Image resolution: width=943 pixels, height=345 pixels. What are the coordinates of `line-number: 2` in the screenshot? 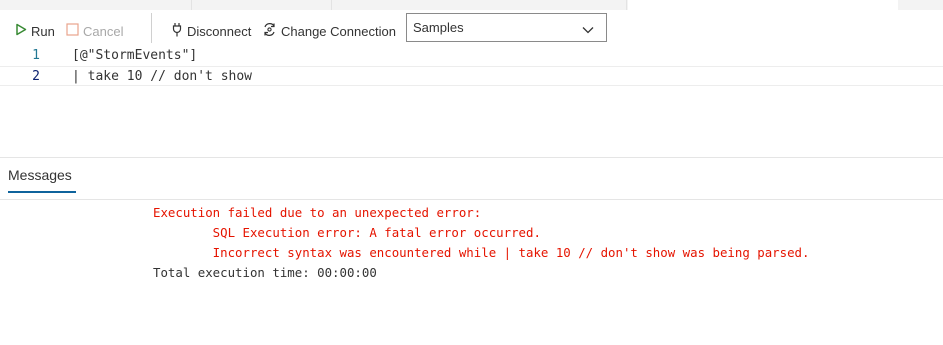 It's located at (36, 76).